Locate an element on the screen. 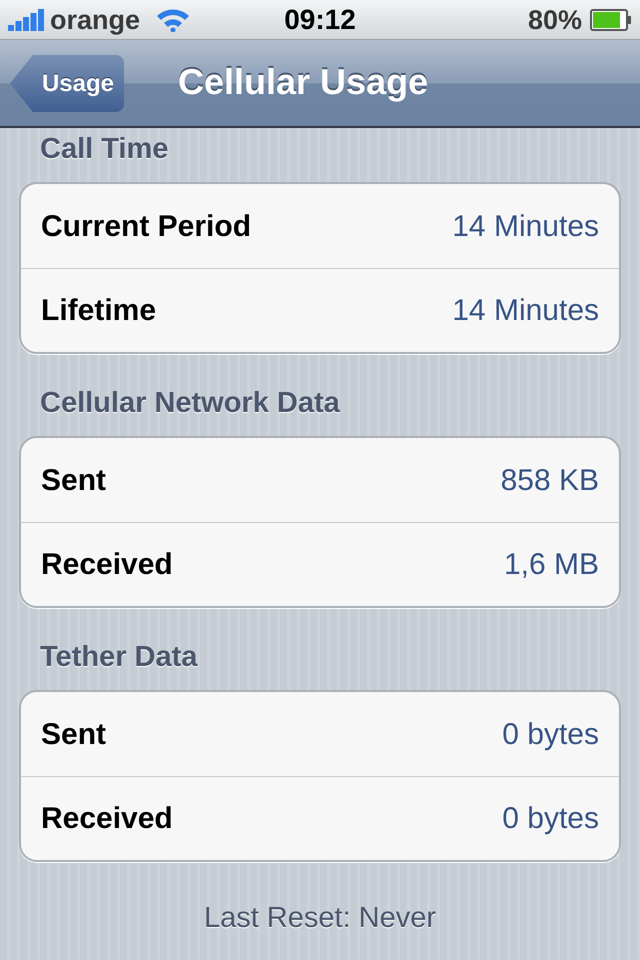  section-header: Call Time is located at coordinates (104, 149).